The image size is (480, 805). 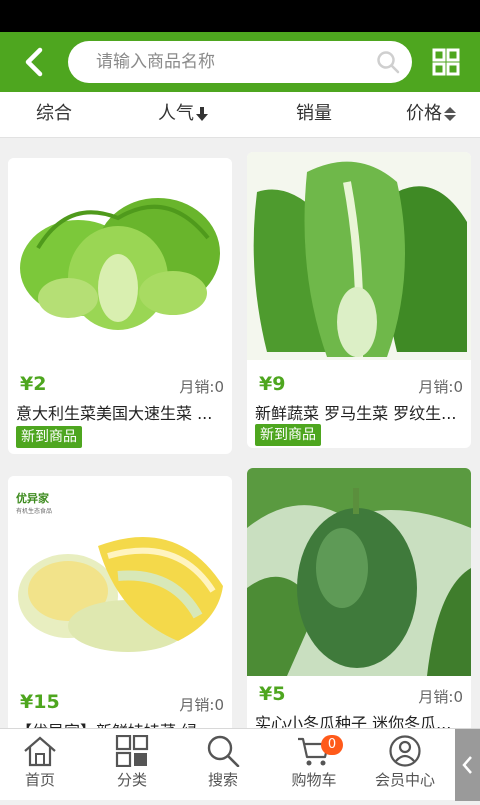 What do you see at coordinates (450, 114) in the screenshot?
I see `sort-updown-icon` at bounding box center [450, 114].